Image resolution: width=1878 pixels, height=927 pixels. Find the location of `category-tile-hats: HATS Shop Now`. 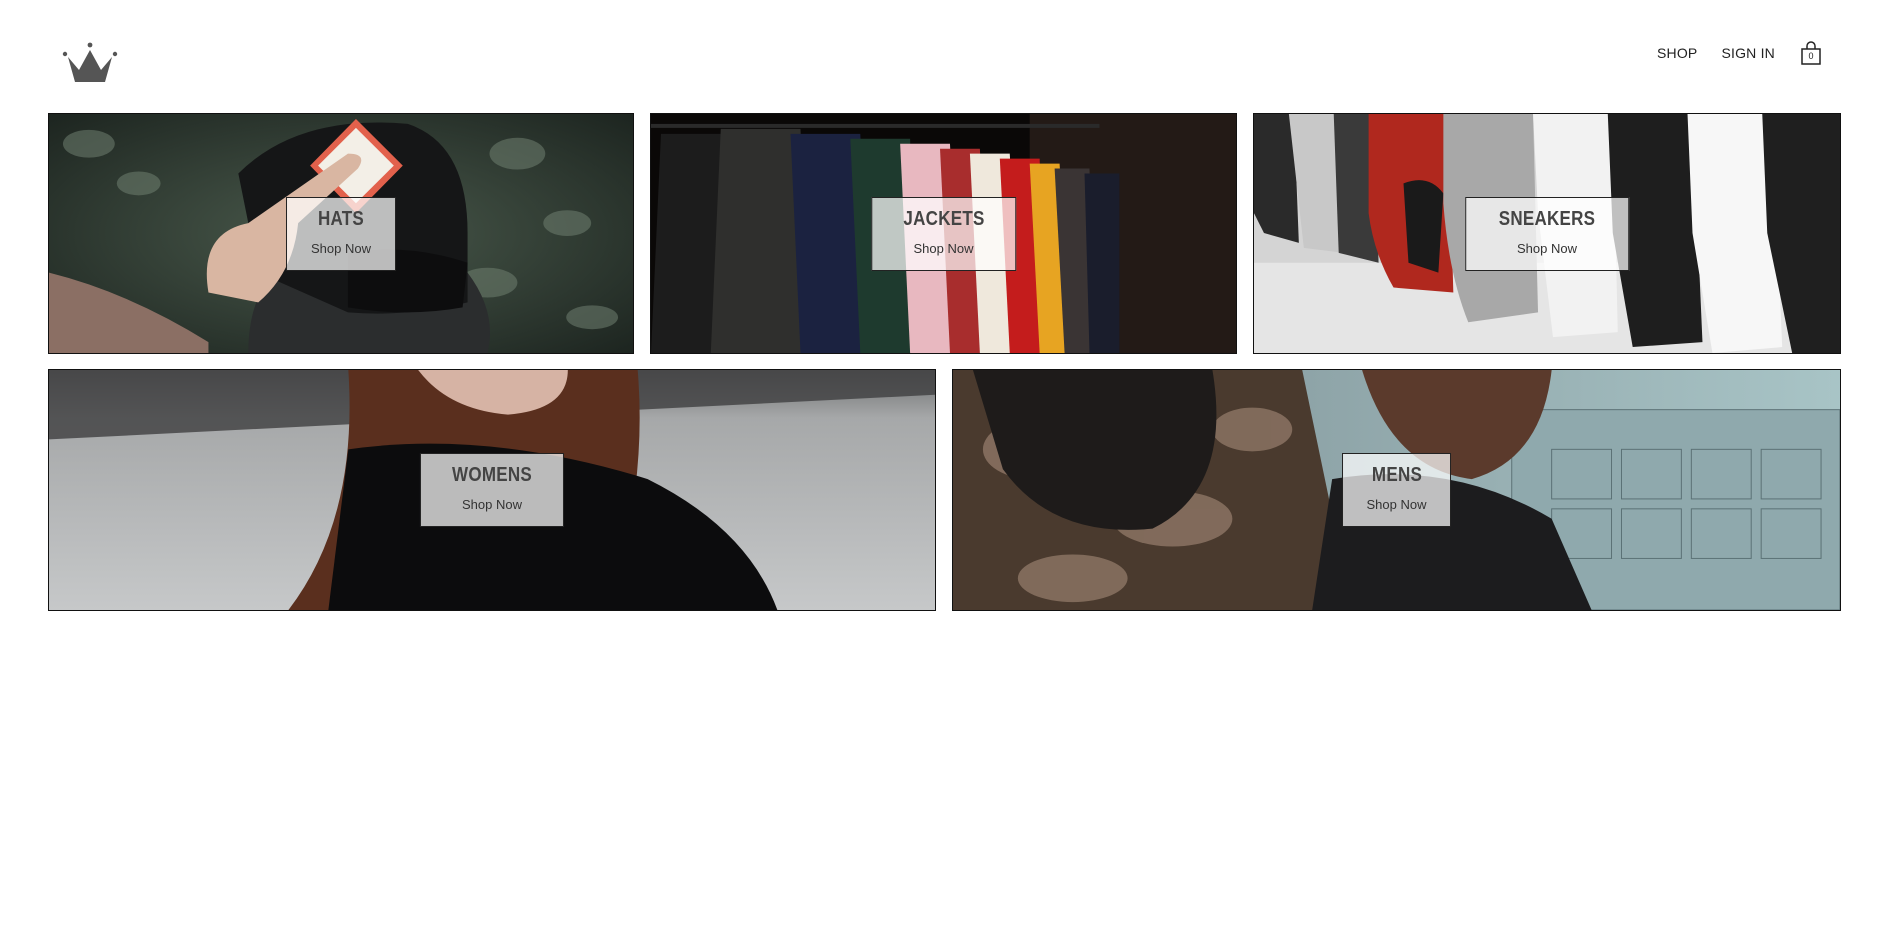

category-tile-hats: HATS Shop Now is located at coordinates (341, 233).